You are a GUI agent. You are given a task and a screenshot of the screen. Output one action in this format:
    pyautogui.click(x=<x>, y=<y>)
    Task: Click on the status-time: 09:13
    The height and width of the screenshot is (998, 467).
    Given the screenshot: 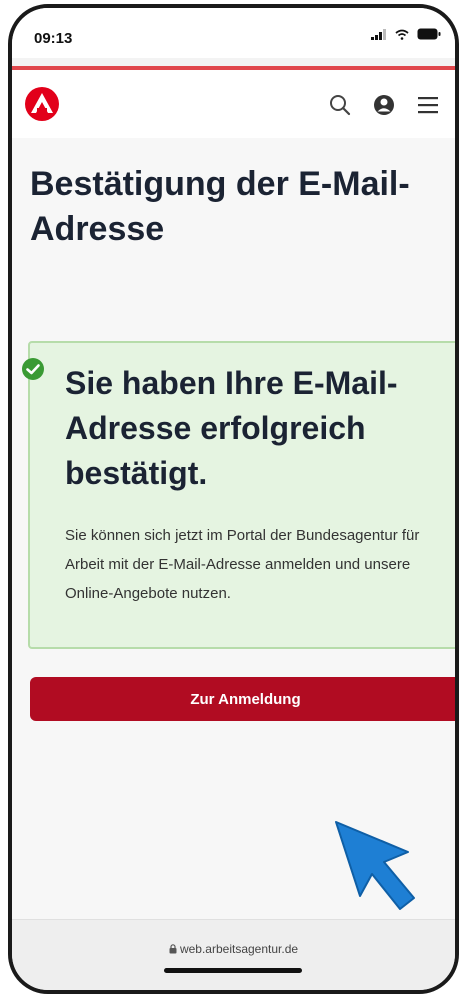 What is the action you would take?
    pyautogui.click(x=53, y=38)
    